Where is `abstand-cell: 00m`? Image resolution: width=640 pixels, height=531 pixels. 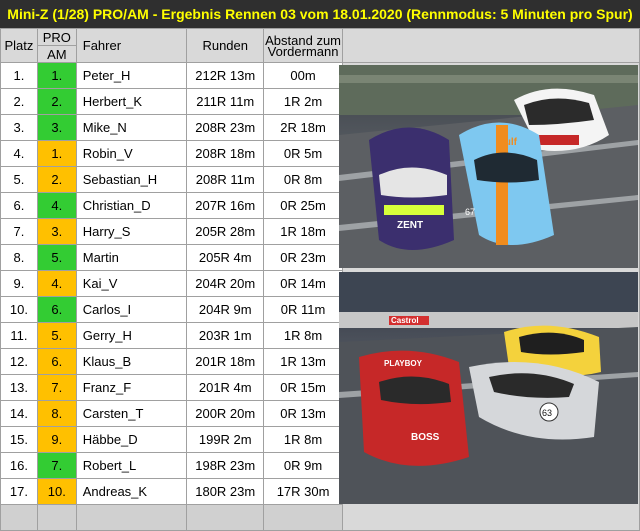 abstand-cell: 00m is located at coordinates (303, 75).